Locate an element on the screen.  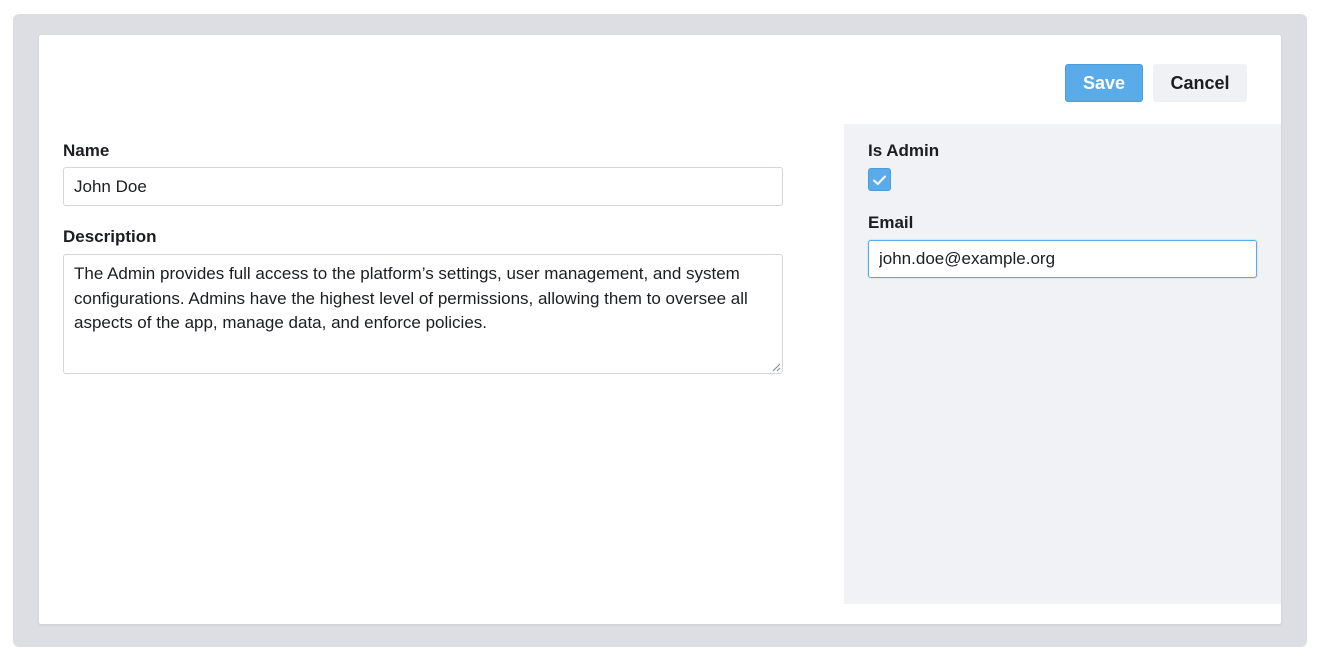
resize-grip-icon is located at coordinates (776, 367).